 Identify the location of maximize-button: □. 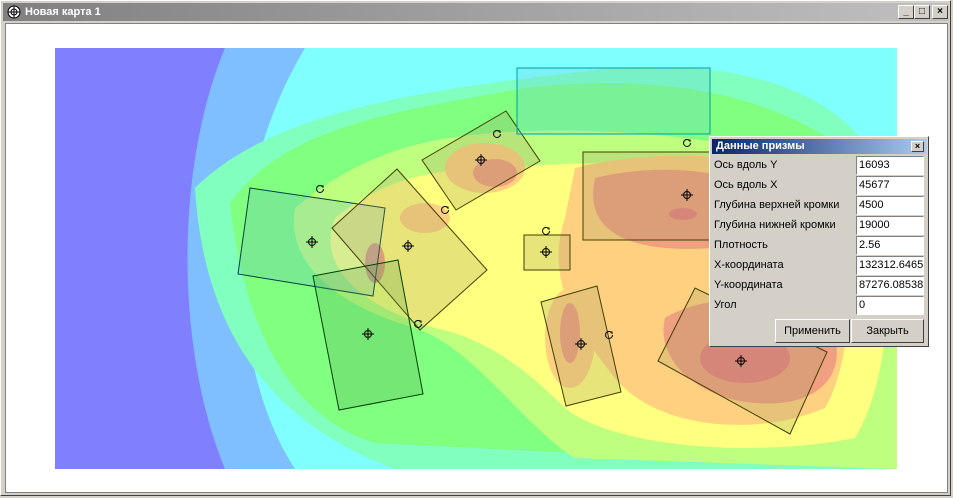
(922, 12).